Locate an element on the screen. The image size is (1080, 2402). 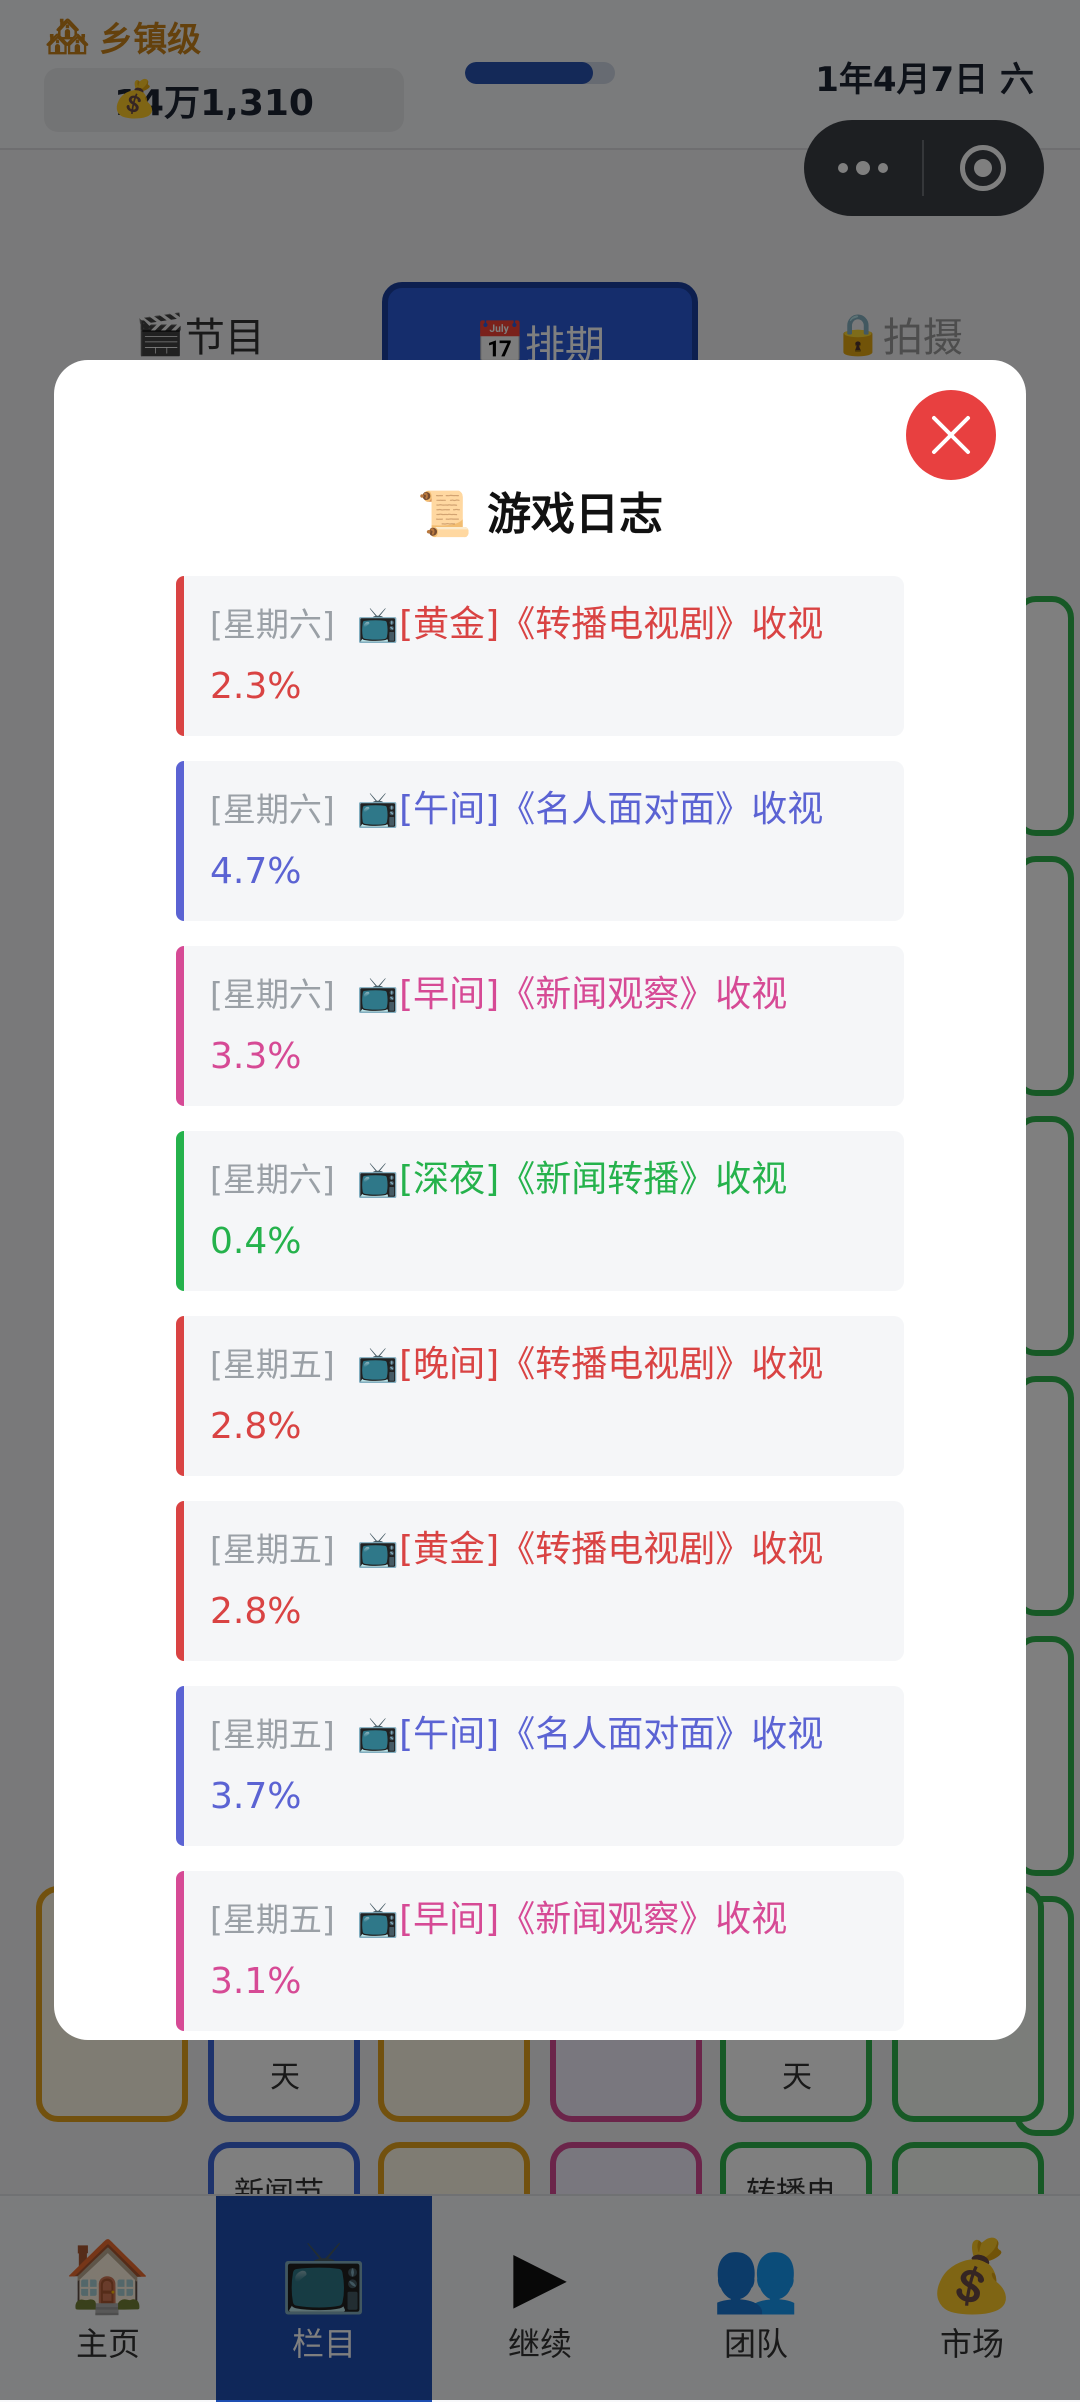
log-entry: [星期六] 📺[深夜]《新闻转播》收视 0.4% is located at coordinates (540, 1211).